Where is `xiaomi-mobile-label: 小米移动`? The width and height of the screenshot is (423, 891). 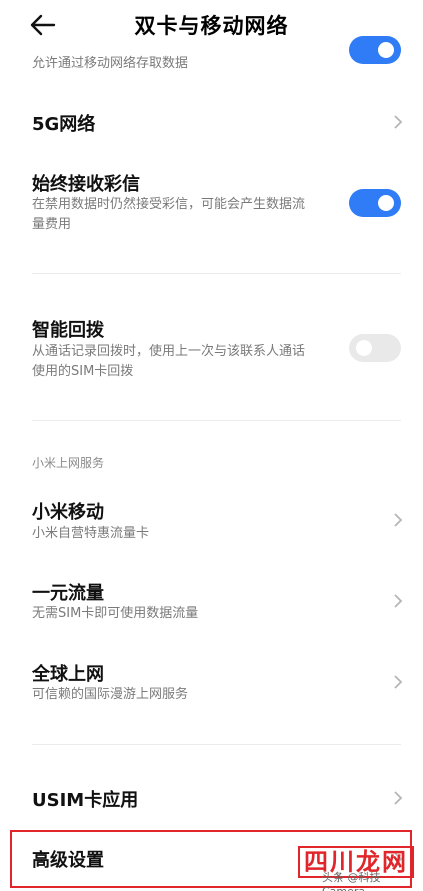
xiaomi-mobile-label: 小米移动 is located at coordinates (68, 512).